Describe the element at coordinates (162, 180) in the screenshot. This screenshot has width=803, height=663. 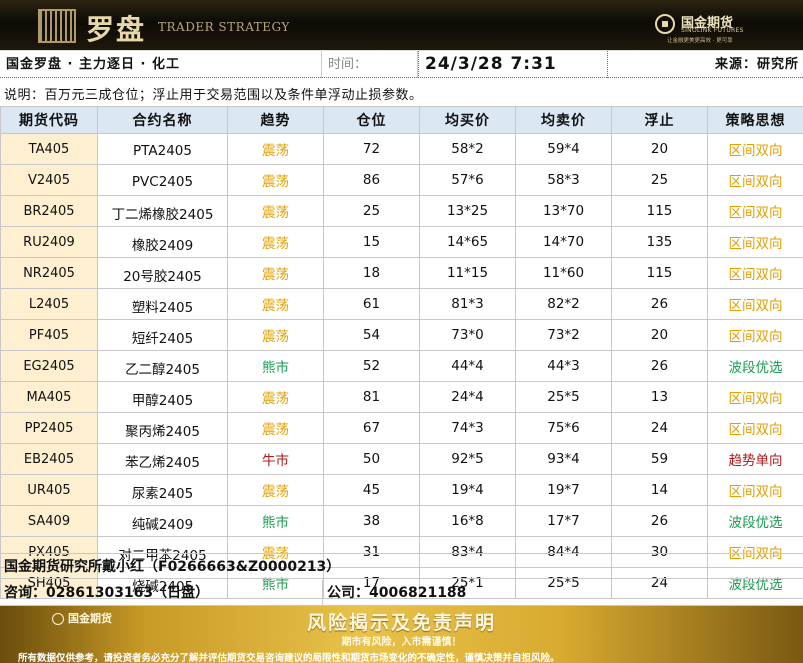
I see `name-cell: PVC2405` at that location.